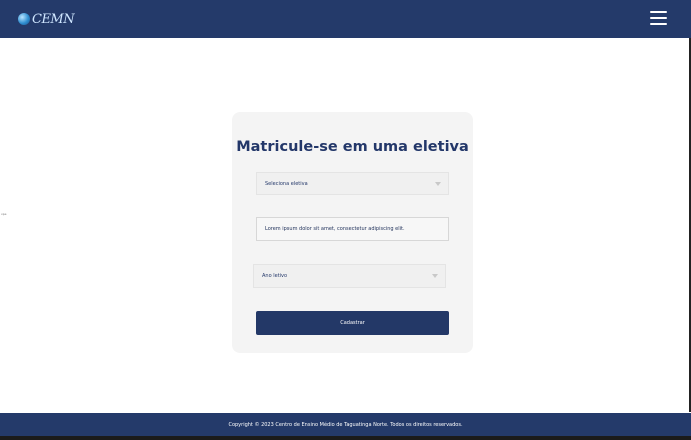  What do you see at coordinates (53, 19) in the screenshot?
I see `logo-text: CEMN` at bounding box center [53, 19].